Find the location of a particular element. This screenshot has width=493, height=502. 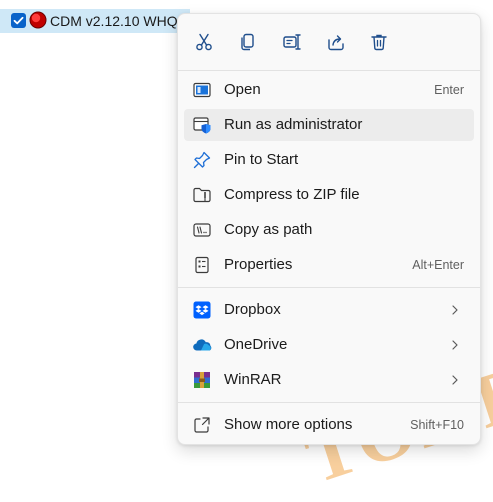

checkmark-icon is located at coordinates (18, 20).